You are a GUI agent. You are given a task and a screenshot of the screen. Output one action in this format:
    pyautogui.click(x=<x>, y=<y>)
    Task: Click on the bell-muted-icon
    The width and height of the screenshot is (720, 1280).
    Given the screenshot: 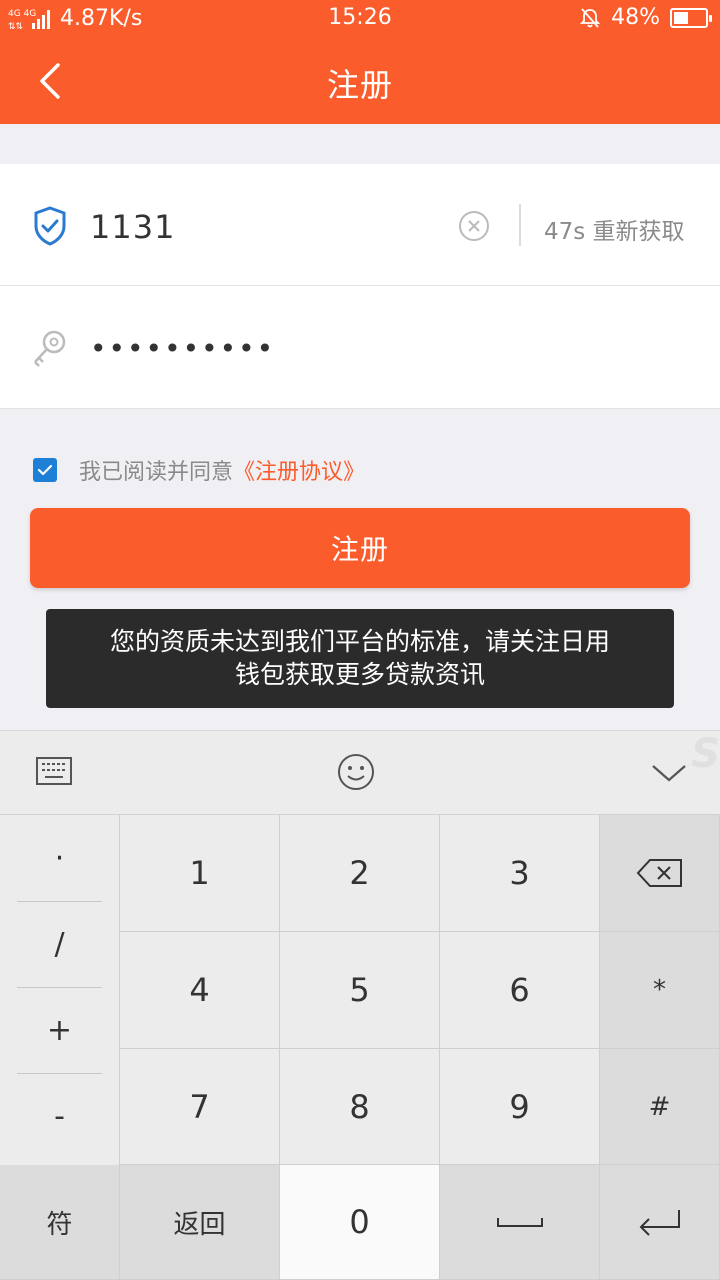 What is the action you would take?
    pyautogui.click(x=590, y=17)
    